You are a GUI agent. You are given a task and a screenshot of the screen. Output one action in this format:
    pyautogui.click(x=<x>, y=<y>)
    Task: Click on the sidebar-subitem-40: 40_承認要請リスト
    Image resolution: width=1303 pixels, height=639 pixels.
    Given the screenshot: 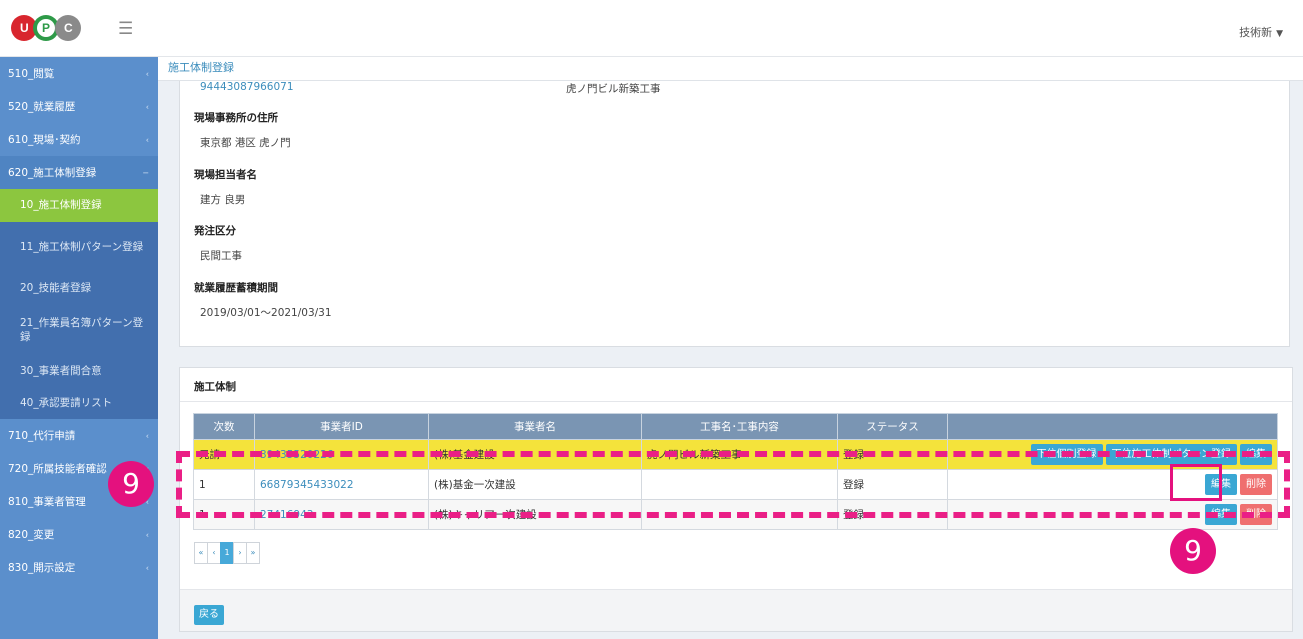 What is the action you would take?
    pyautogui.click(x=79, y=403)
    